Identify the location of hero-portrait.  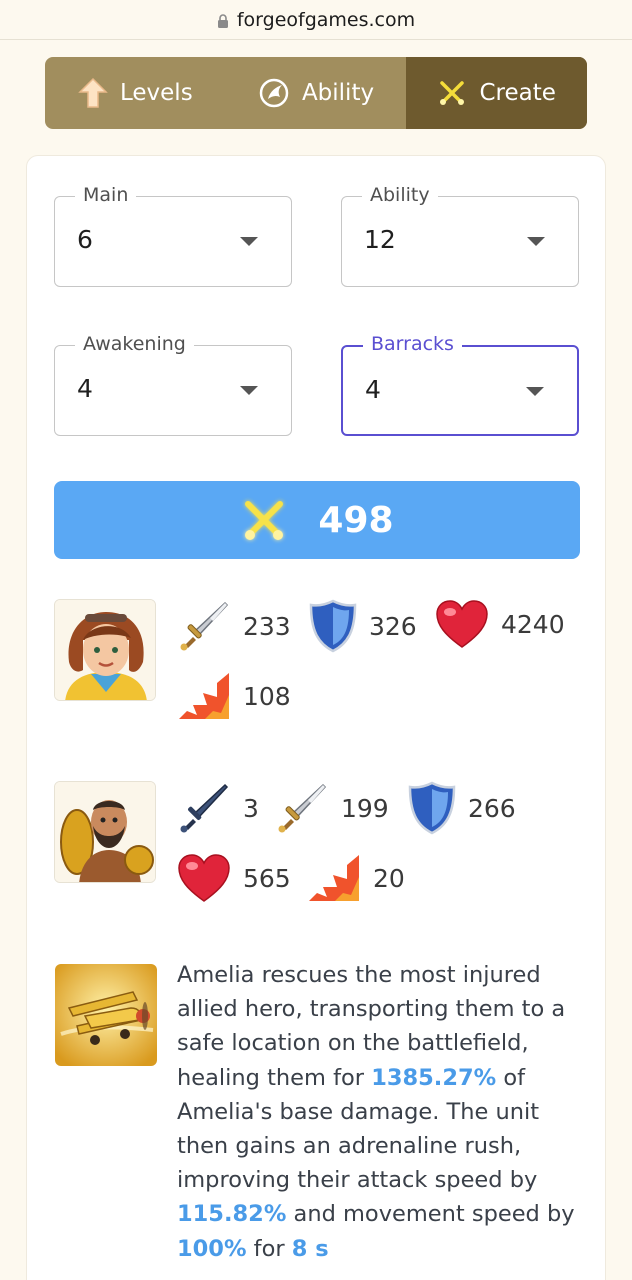
(105, 650).